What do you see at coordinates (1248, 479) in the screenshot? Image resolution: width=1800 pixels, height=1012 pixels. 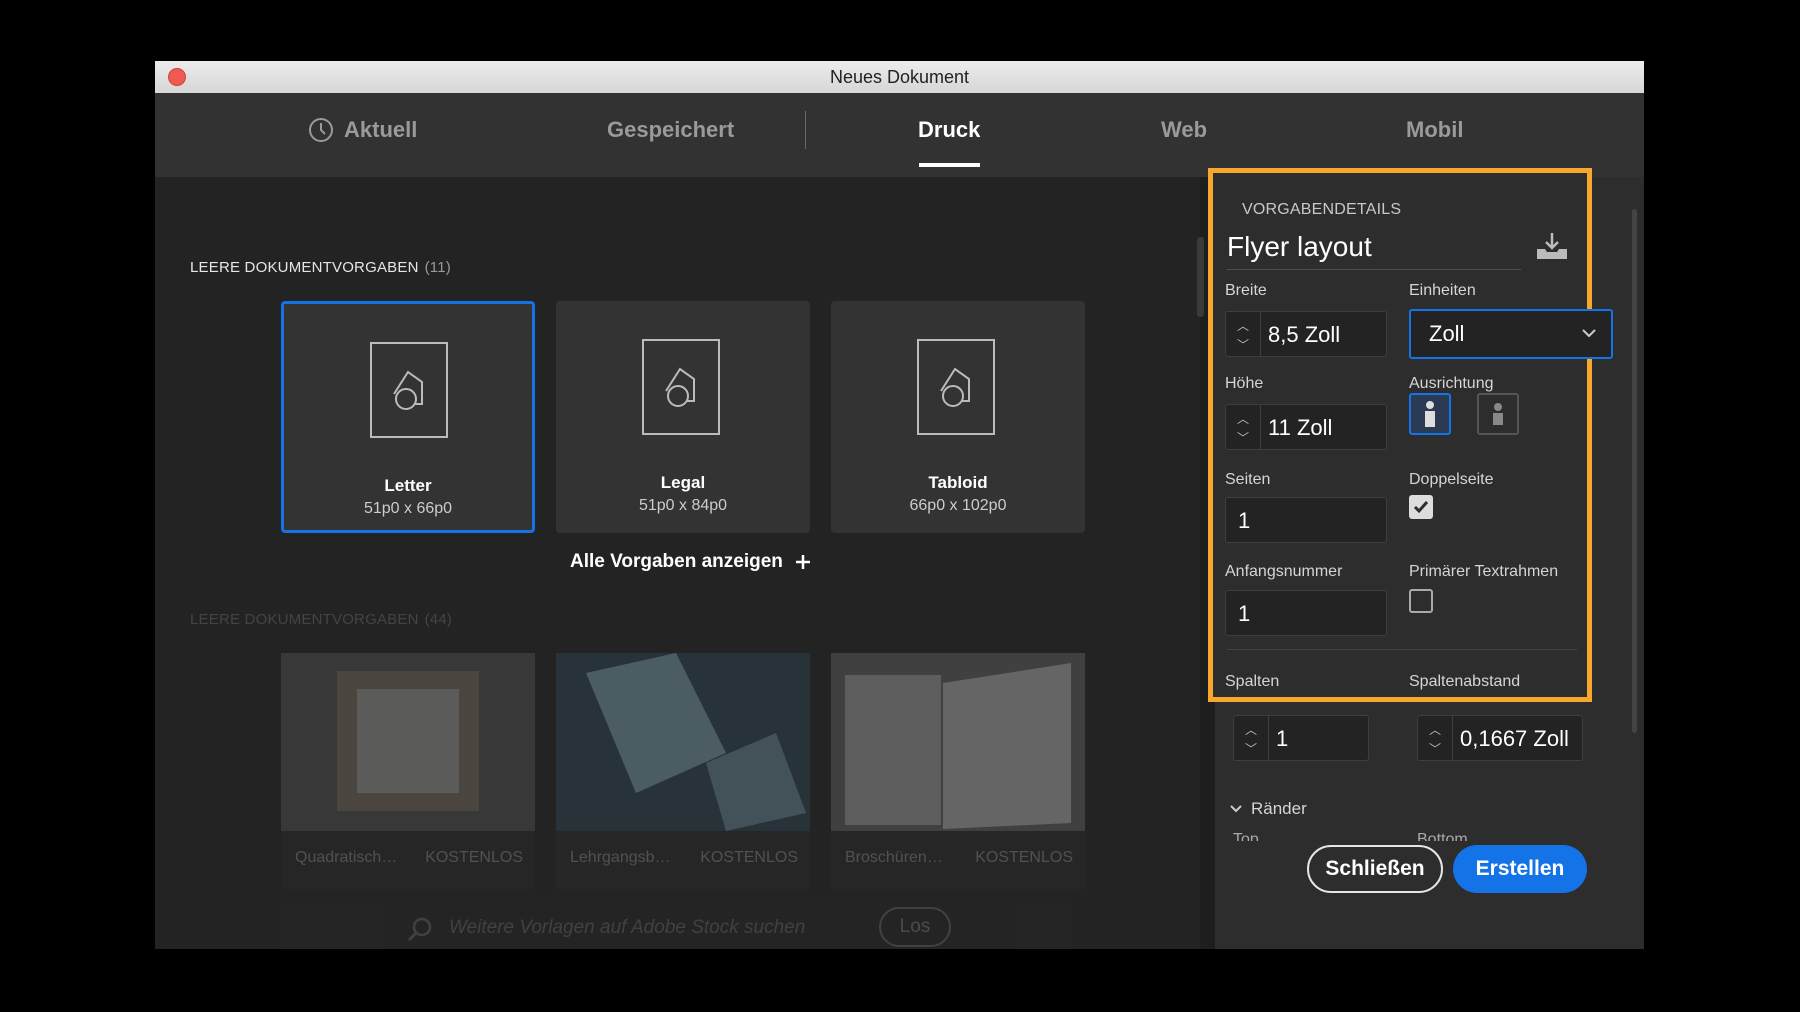 I see `pages-label: Seiten` at bounding box center [1248, 479].